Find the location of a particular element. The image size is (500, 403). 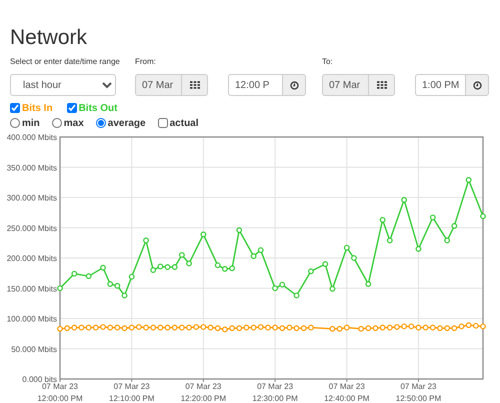

series-toggle-label: Bits Out is located at coordinates (98, 108).